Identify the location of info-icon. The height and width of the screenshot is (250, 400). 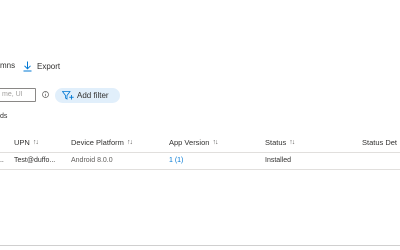
(45, 94).